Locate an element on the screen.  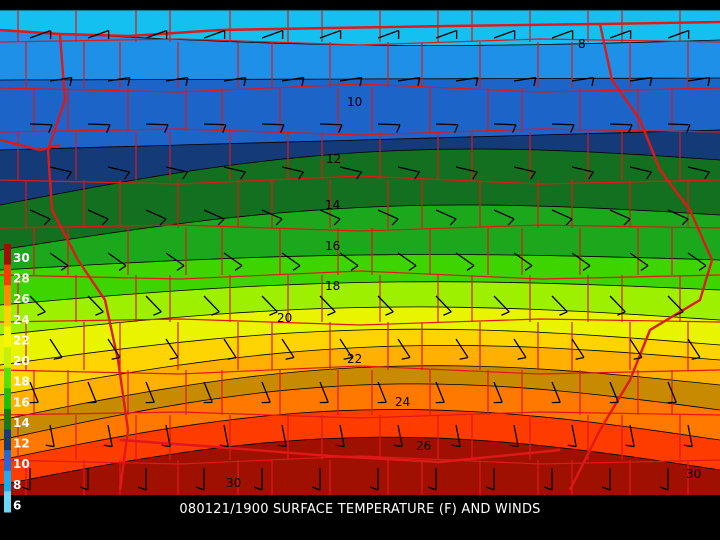
contour-label: 26 is located at coordinates (423, 446).